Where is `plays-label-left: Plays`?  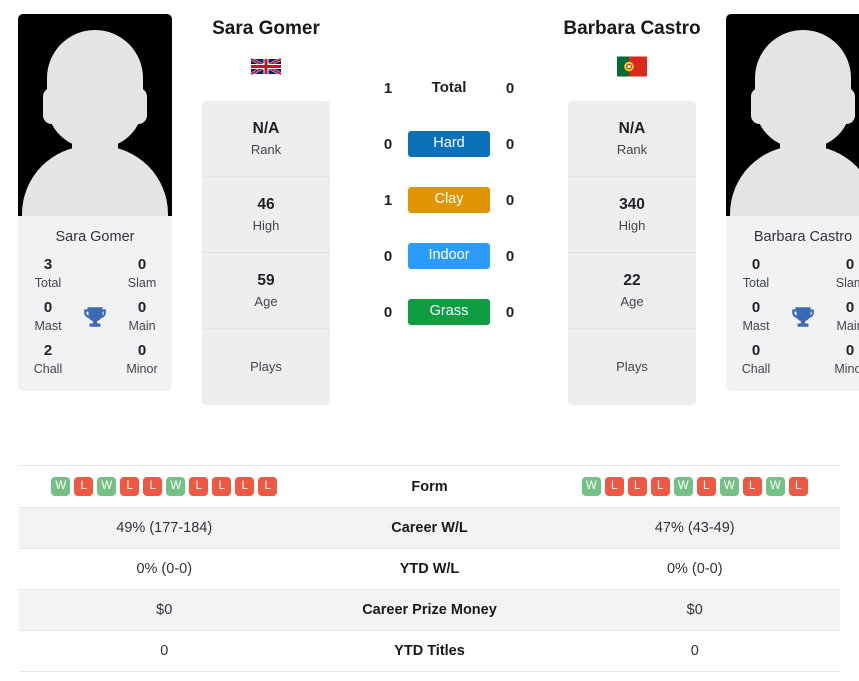 plays-label-left: Plays is located at coordinates (266, 367).